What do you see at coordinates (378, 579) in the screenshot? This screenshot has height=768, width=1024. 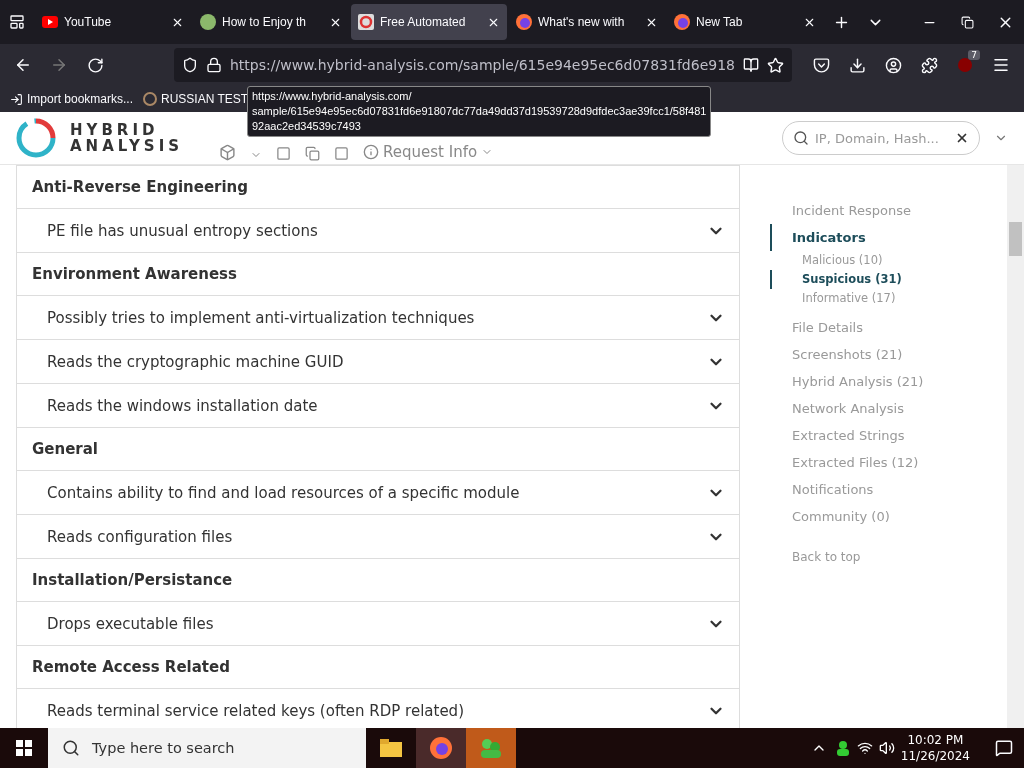 I see `category-heading: Installation/Persistance` at bounding box center [378, 579].